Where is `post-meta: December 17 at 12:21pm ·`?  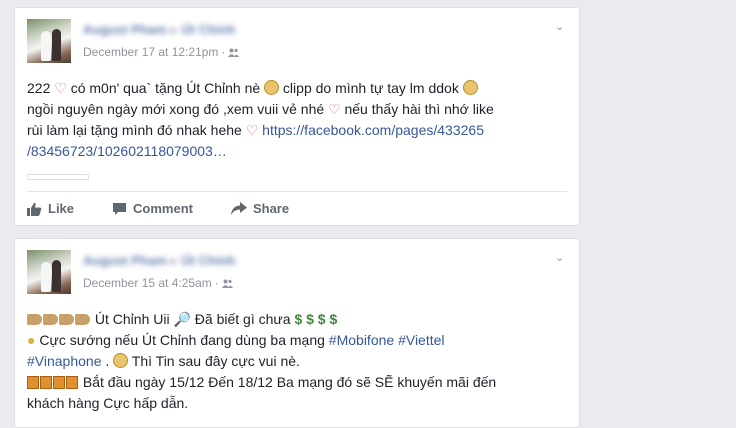
post-meta: December 17 at 12:21pm · is located at coordinates (161, 52).